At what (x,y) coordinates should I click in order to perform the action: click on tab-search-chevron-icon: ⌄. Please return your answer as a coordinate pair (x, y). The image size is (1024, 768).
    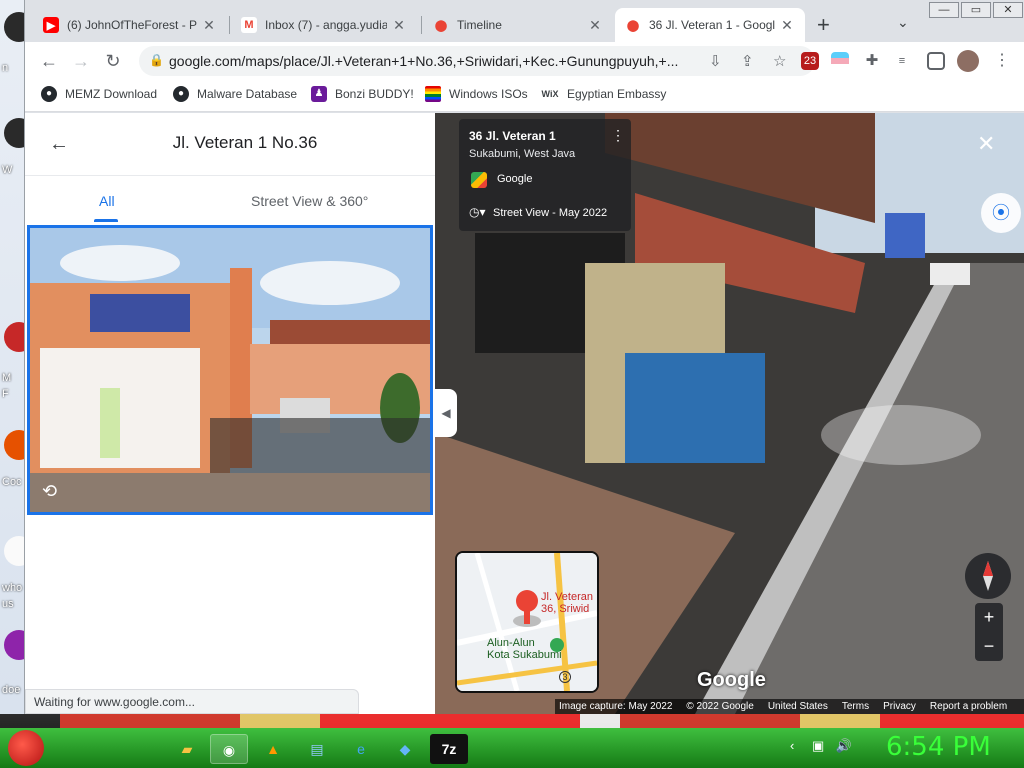
    Looking at the image, I should click on (903, 22).